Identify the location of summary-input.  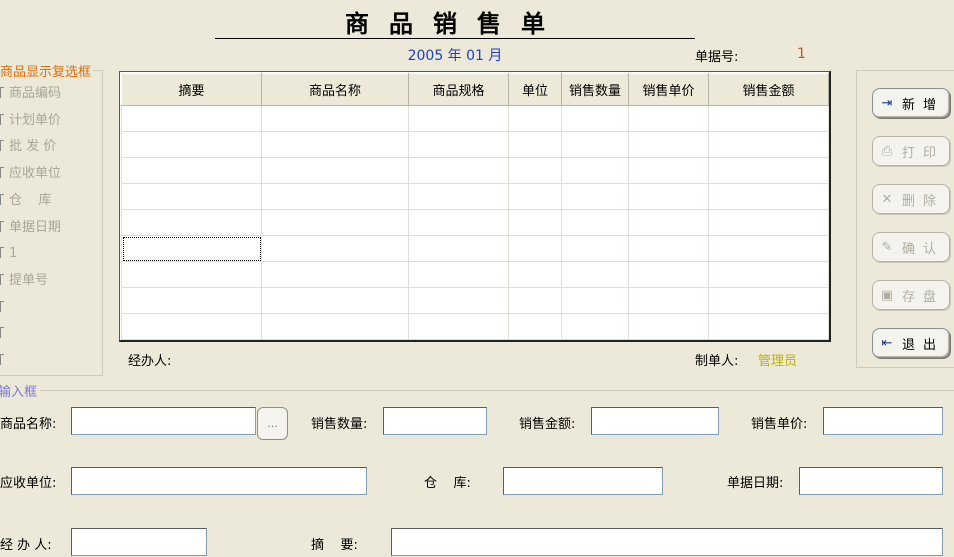
(667, 542).